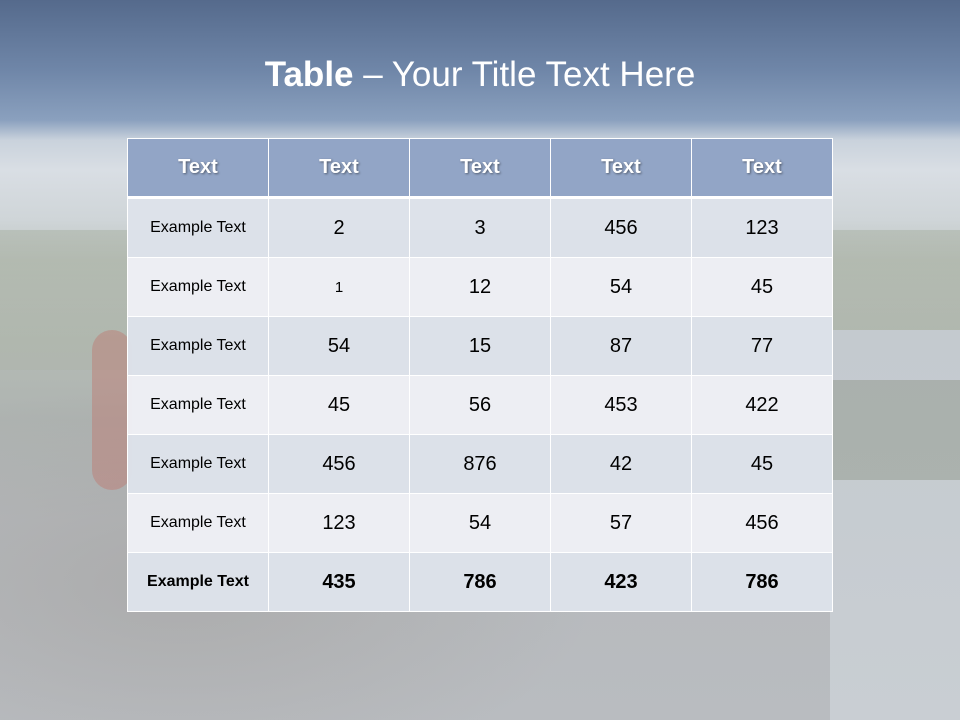 The width and height of the screenshot is (960, 720). I want to click on table-row: Example Text 456 876 42 45, so click(480, 464).